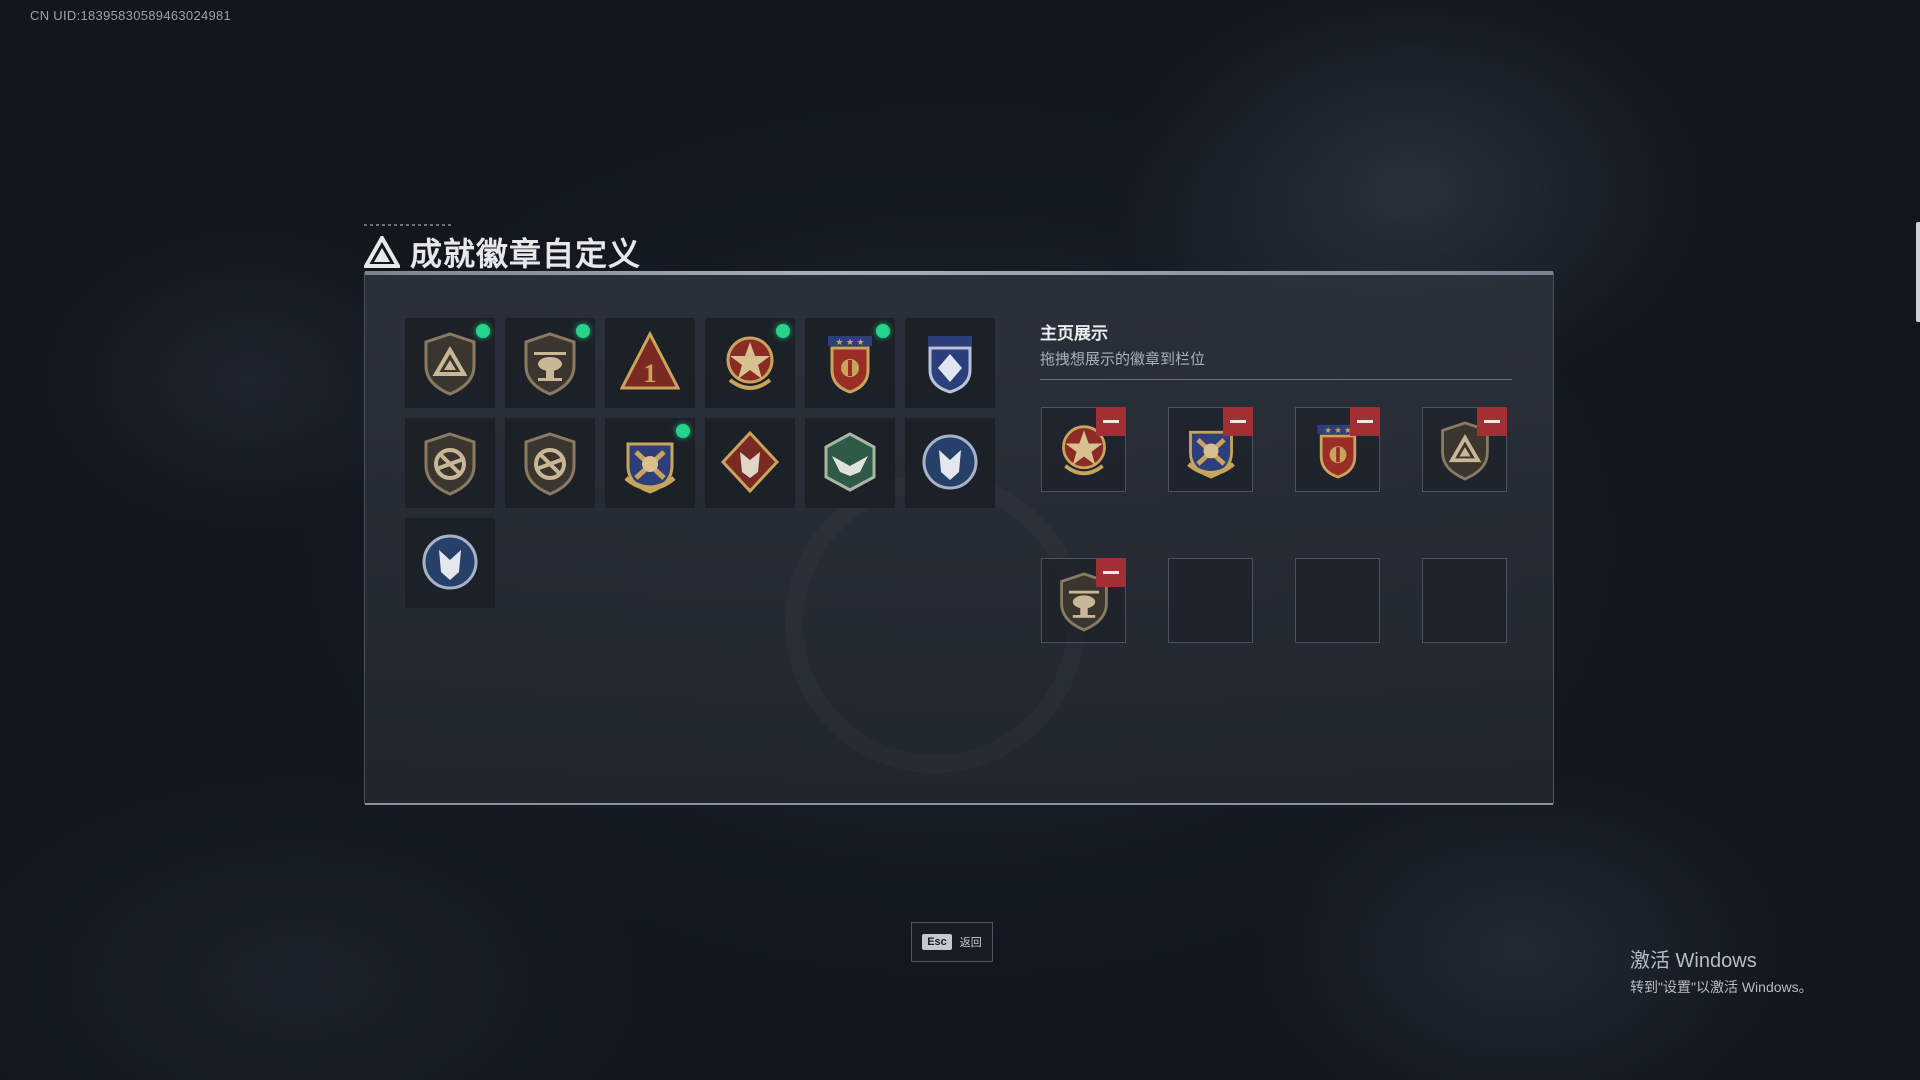 The height and width of the screenshot is (1080, 1920). I want to click on stars-crest-badge-icon: ★ ★ ★, so click(850, 365).